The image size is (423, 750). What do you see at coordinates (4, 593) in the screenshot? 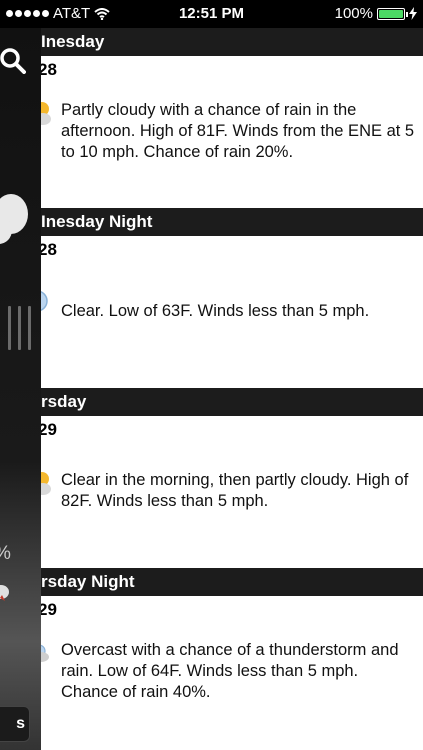
I see `rain-drop-icon` at bounding box center [4, 593].